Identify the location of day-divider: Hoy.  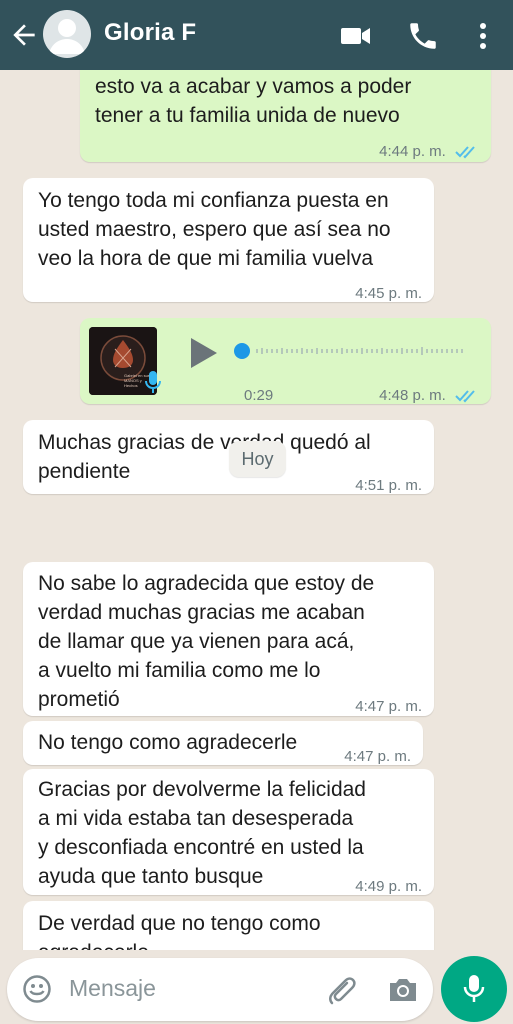
(257, 459).